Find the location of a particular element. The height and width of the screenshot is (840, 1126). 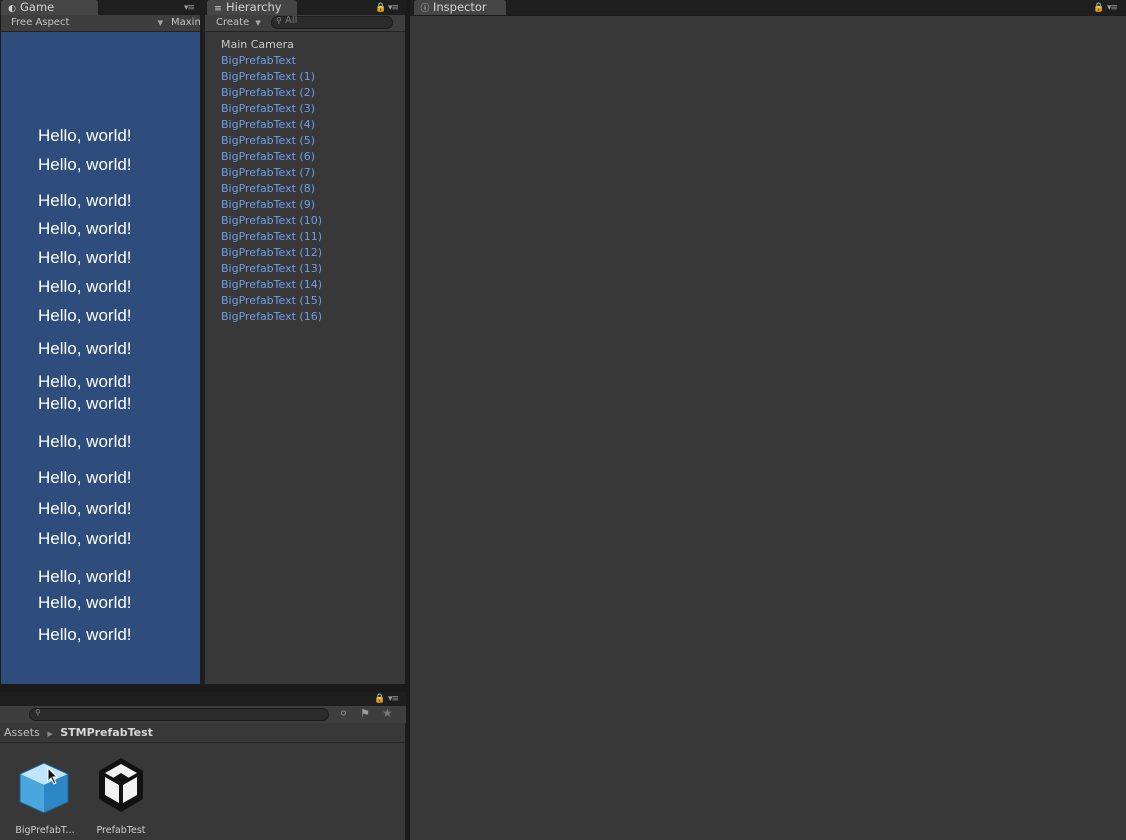

asset-label: PrefabTest is located at coordinates (121, 830).